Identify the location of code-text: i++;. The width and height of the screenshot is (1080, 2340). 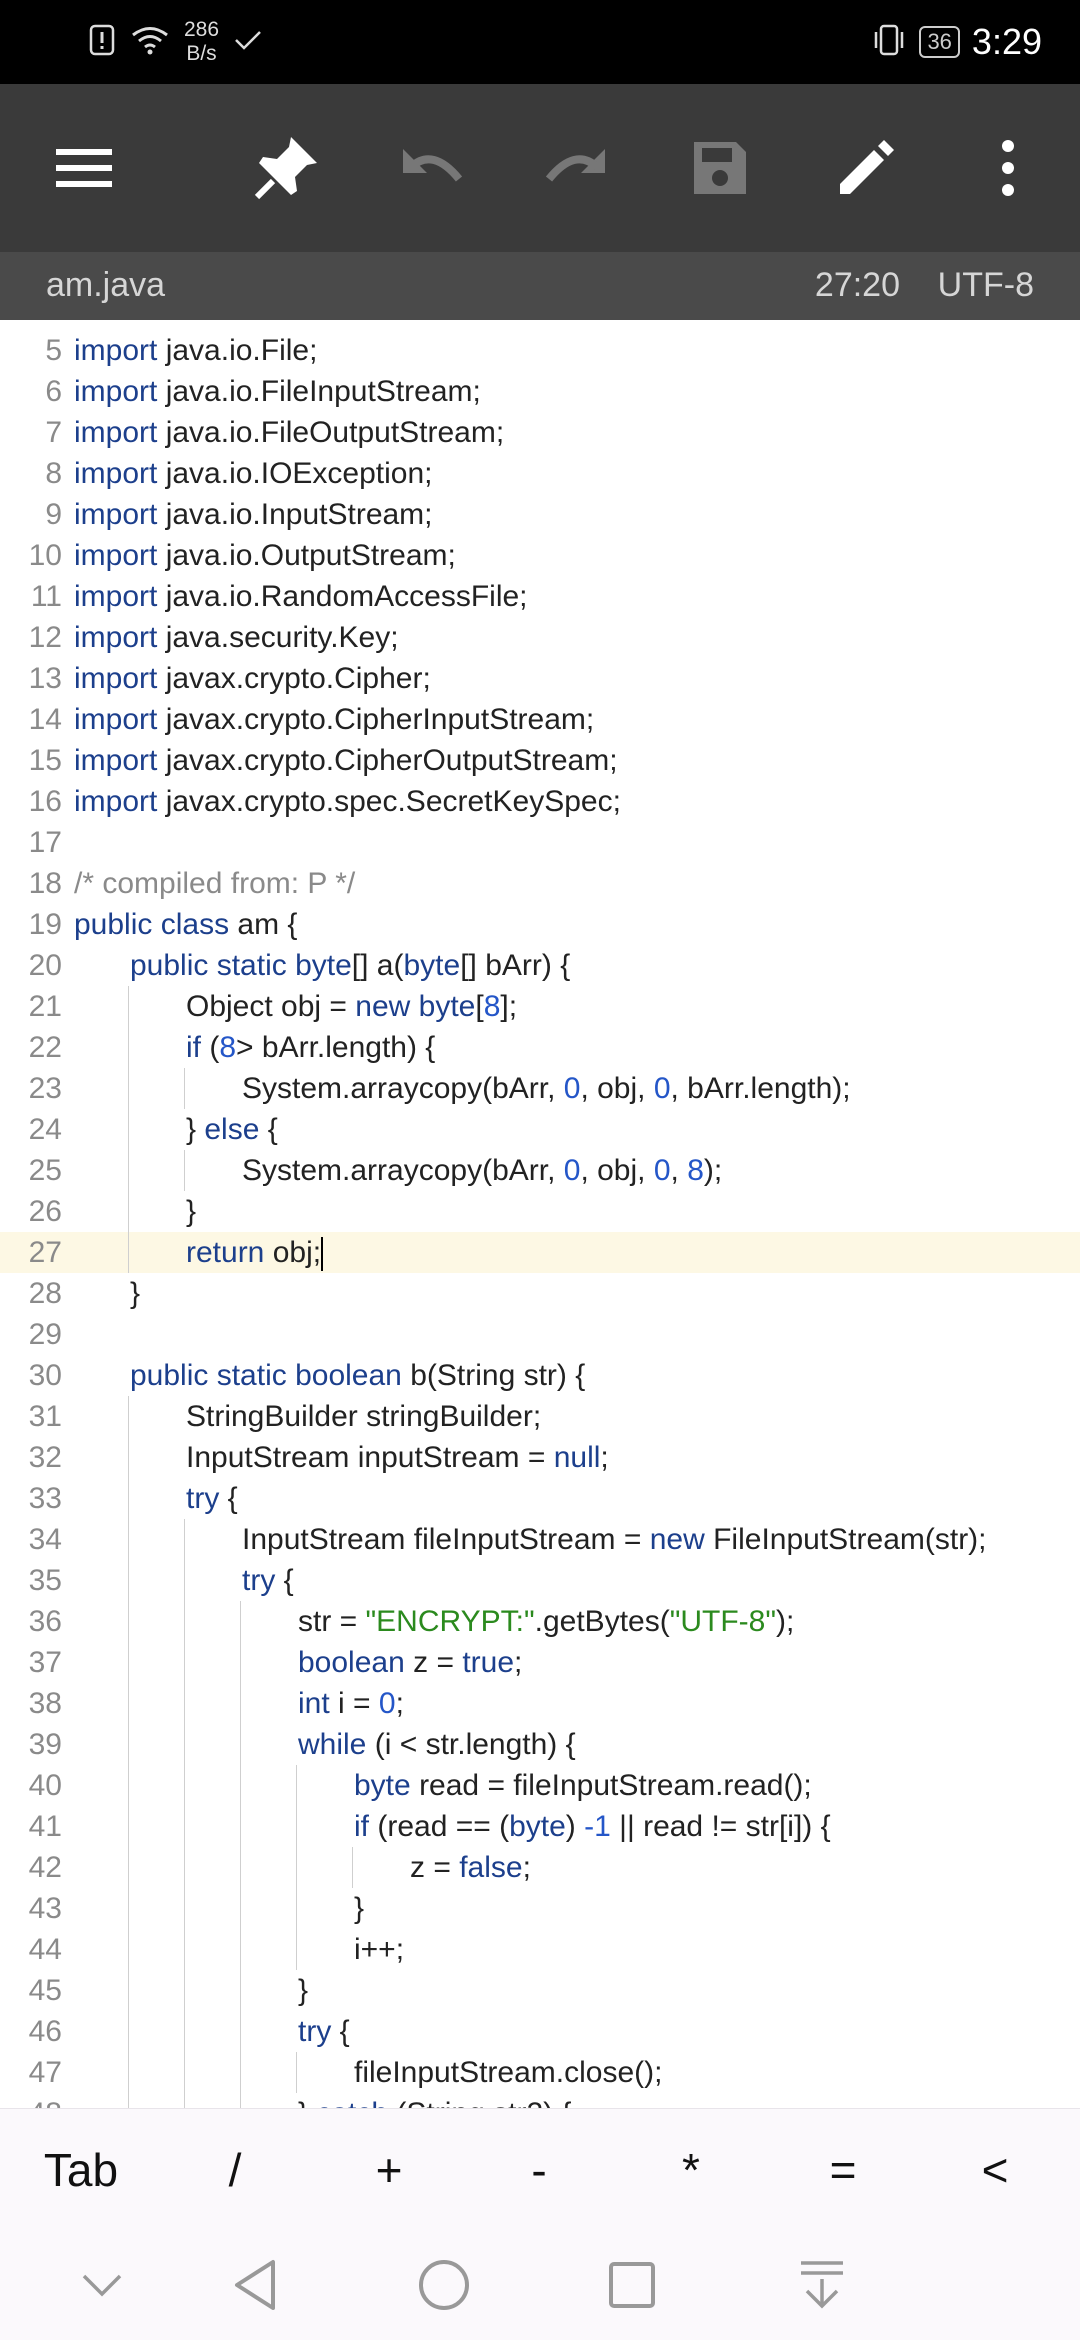
(379, 1949).